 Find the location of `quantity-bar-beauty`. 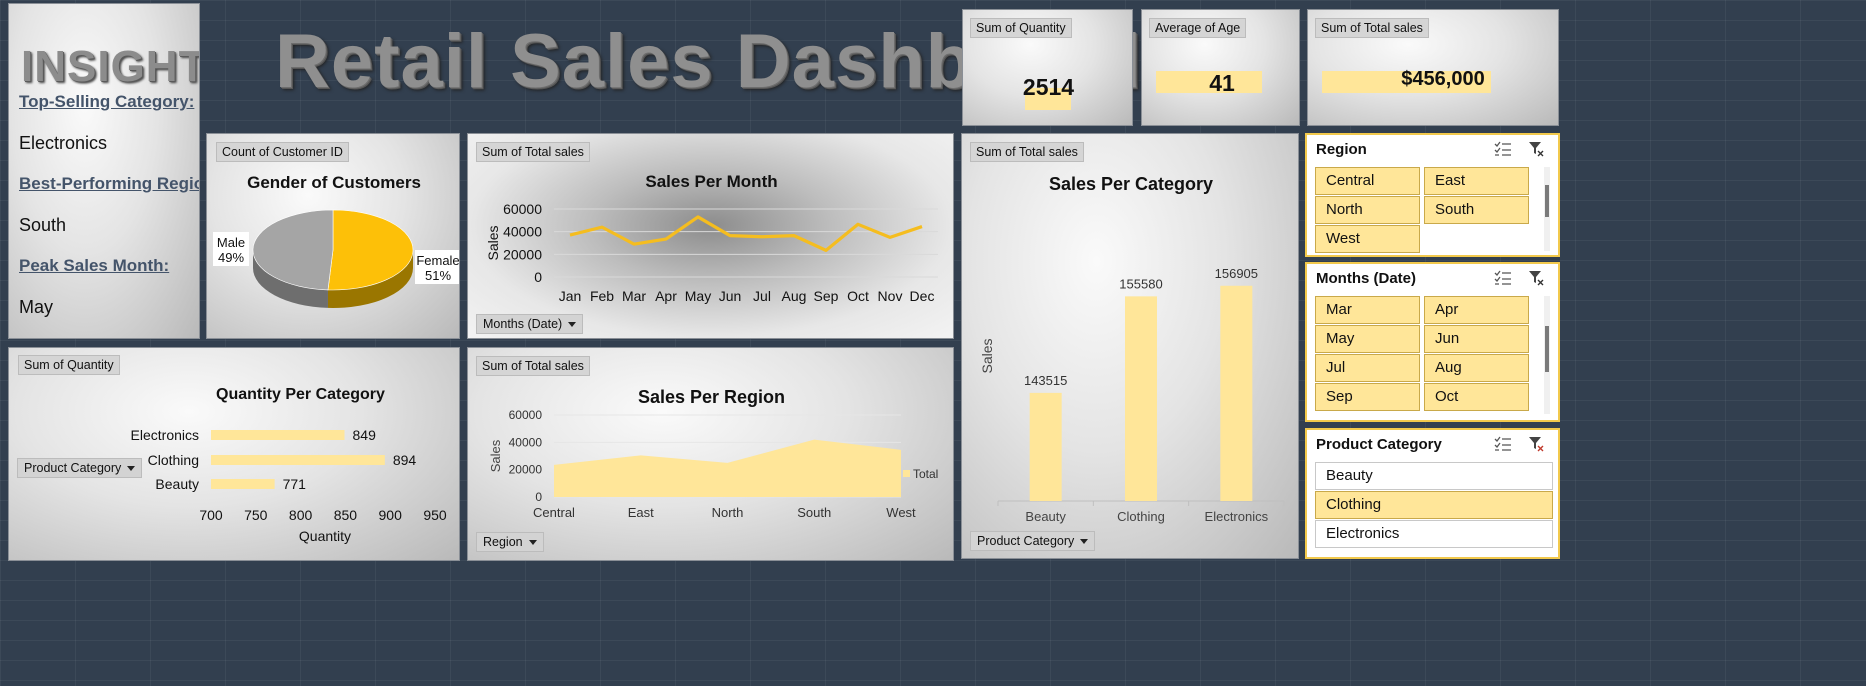

quantity-bar-beauty is located at coordinates (243, 484).